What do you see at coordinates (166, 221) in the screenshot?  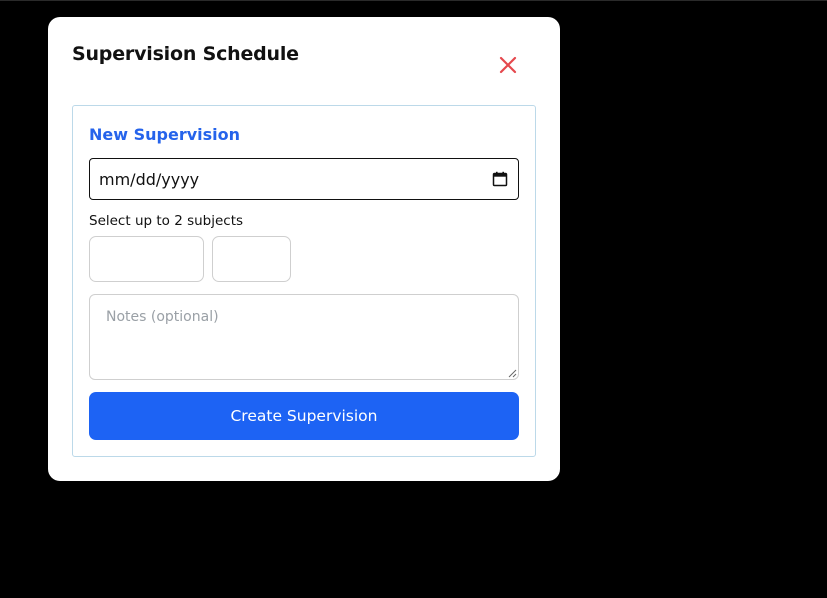 I see `subjects-label: Select up to 2 subjects` at bounding box center [166, 221].